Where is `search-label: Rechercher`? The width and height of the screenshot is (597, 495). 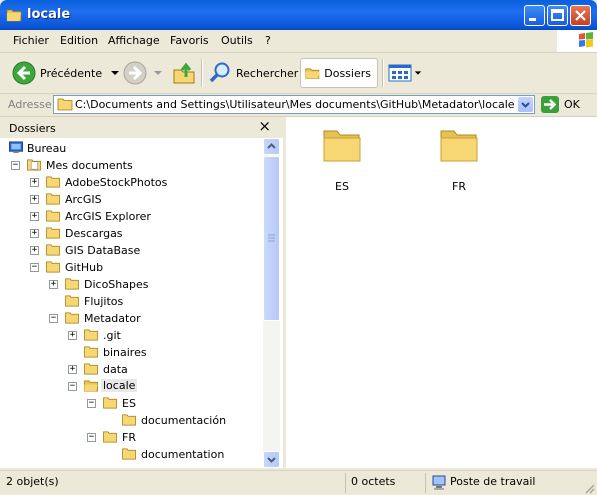 search-label: Rechercher is located at coordinates (267, 73).